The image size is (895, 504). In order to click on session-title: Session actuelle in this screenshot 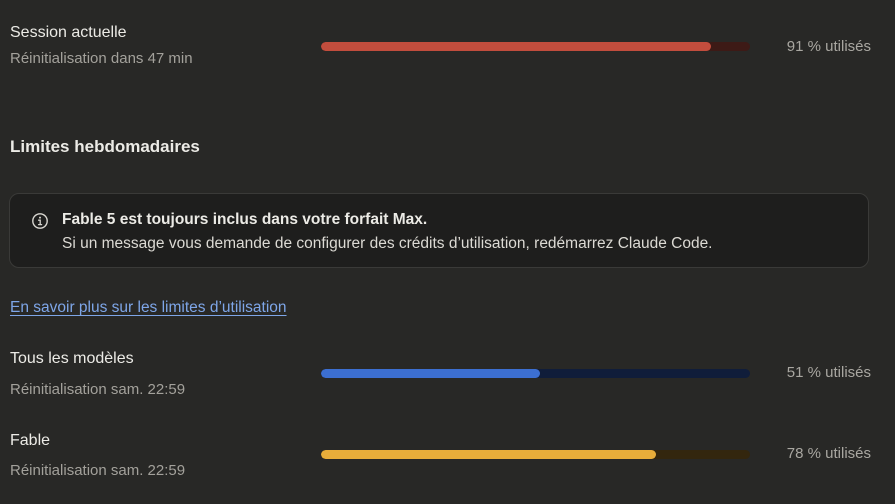, I will do `click(68, 32)`.